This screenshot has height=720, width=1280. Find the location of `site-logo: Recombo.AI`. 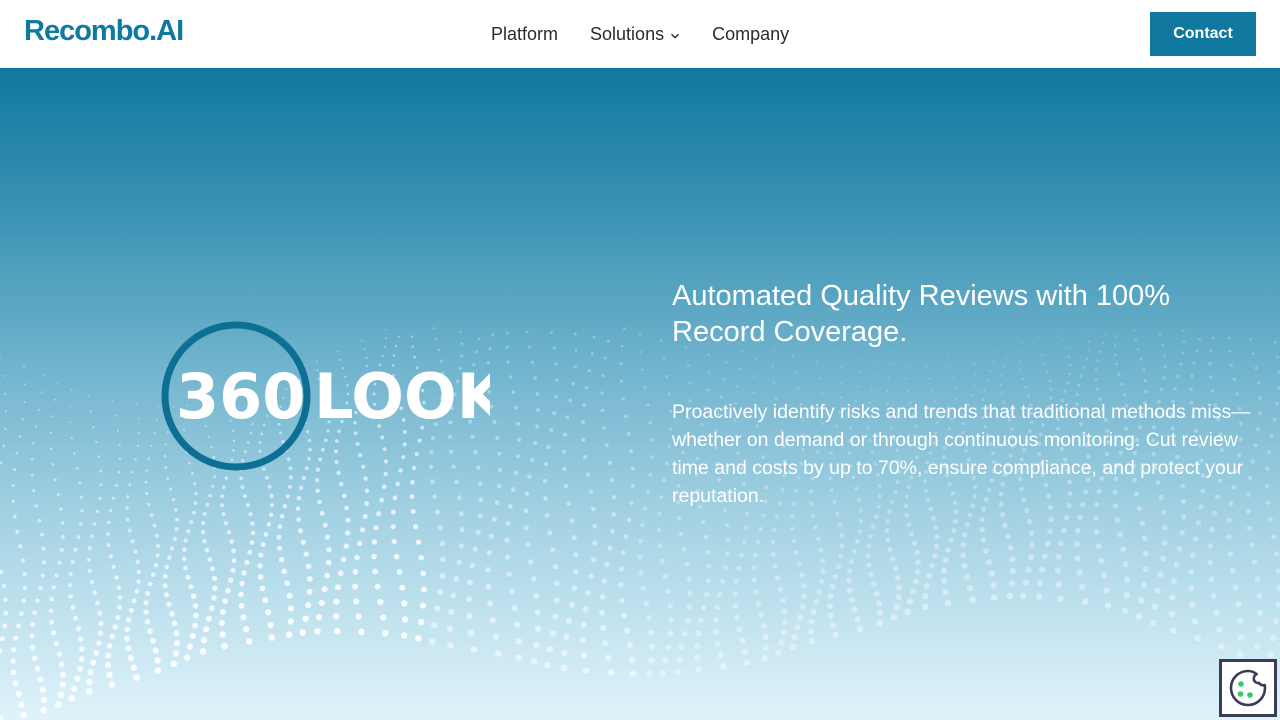

site-logo: Recombo.AI is located at coordinates (104, 31).